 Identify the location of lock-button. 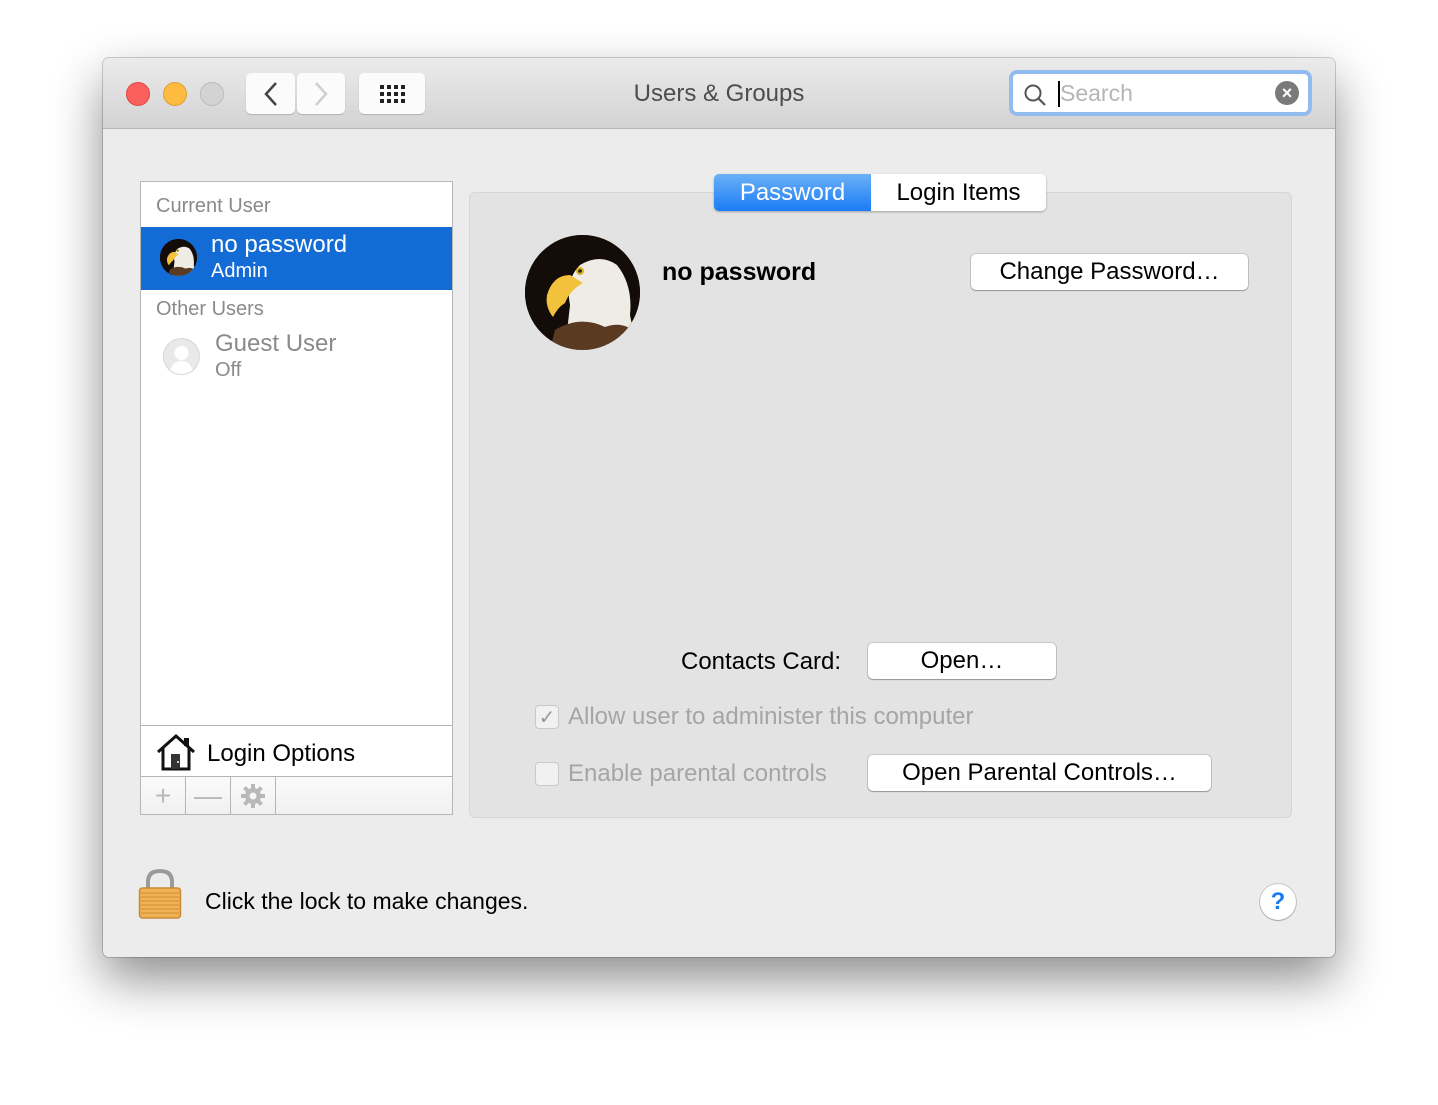
(160, 896).